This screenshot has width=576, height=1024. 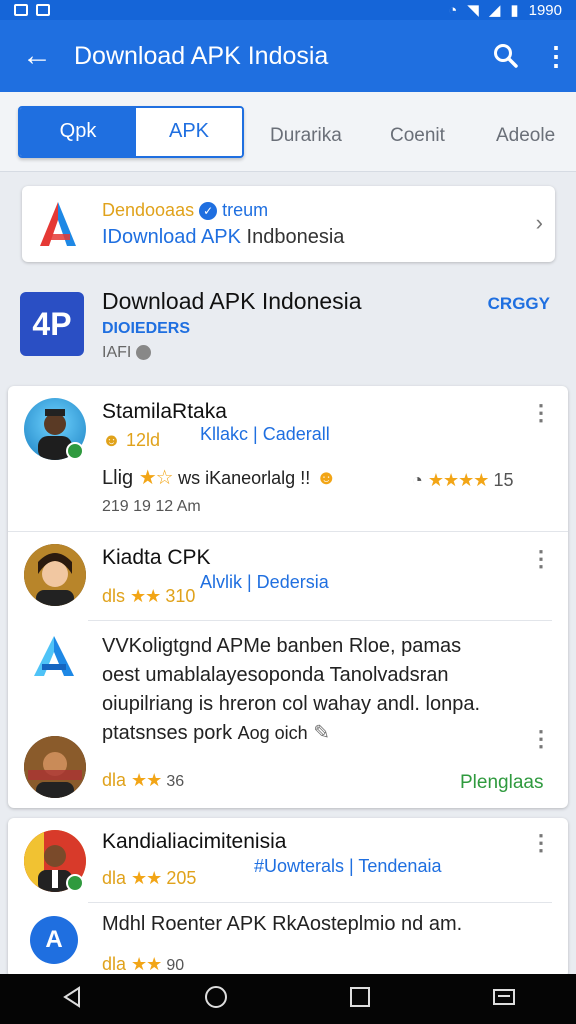 I want to click on app-bar: ← Download APK Indosia ⋮, so click(x=288, y=56).